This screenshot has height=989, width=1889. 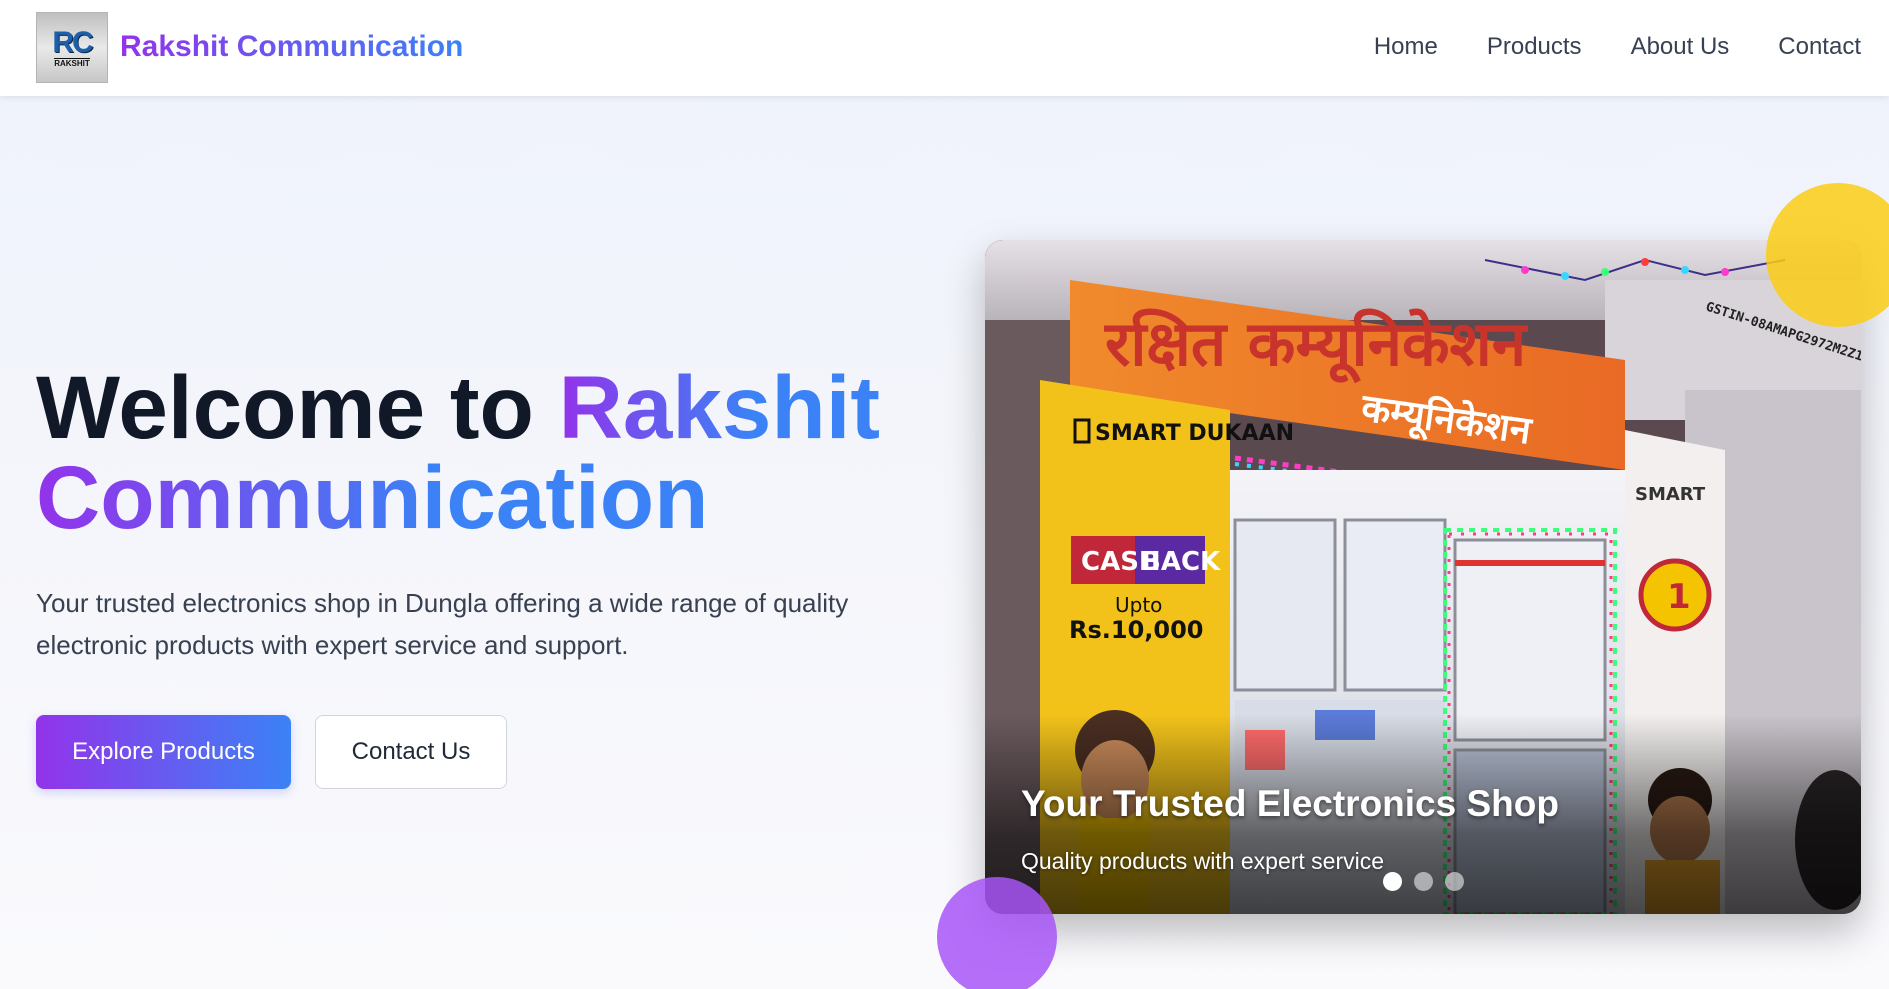 What do you see at coordinates (1316, 345) in the screenshot?
I see `shop-sign-text-left: रक्षित कम्यूनिकेशन` at bounding box center [1316, 345].